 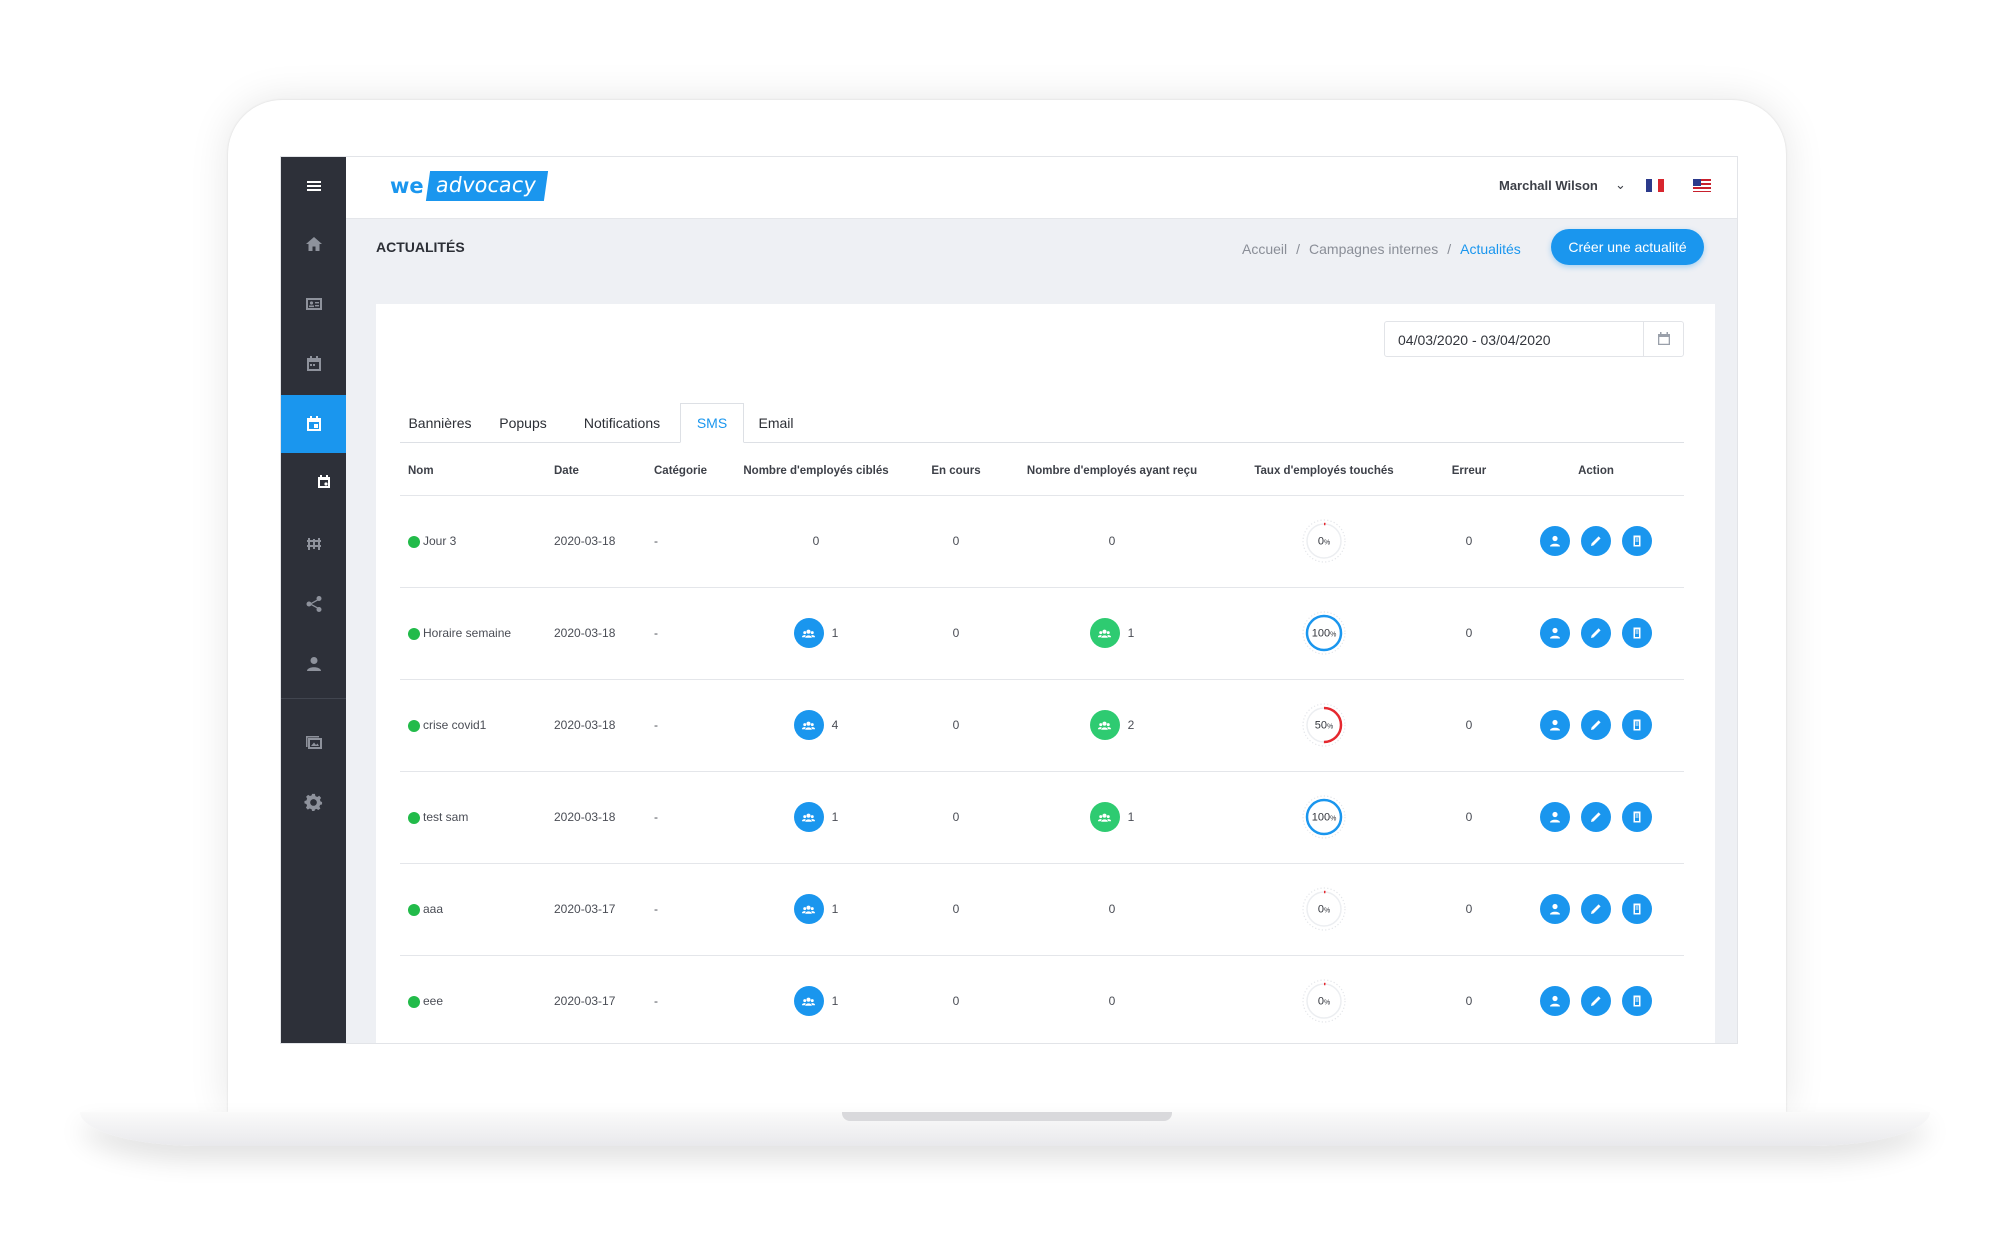 What do you see at coordinates (313, 424) in the screenshot?
I see `calendar-event-icon` at bounding box center [313, 424].